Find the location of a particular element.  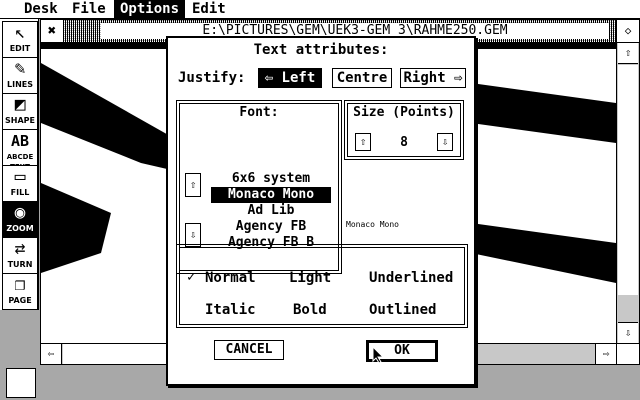

cancel-button: CANCEL is located at coordinates (249, 350).